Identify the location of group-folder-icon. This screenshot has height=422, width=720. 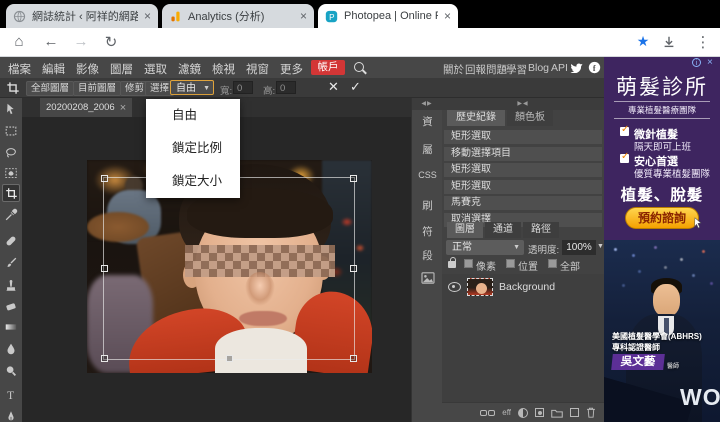
(557, 413).